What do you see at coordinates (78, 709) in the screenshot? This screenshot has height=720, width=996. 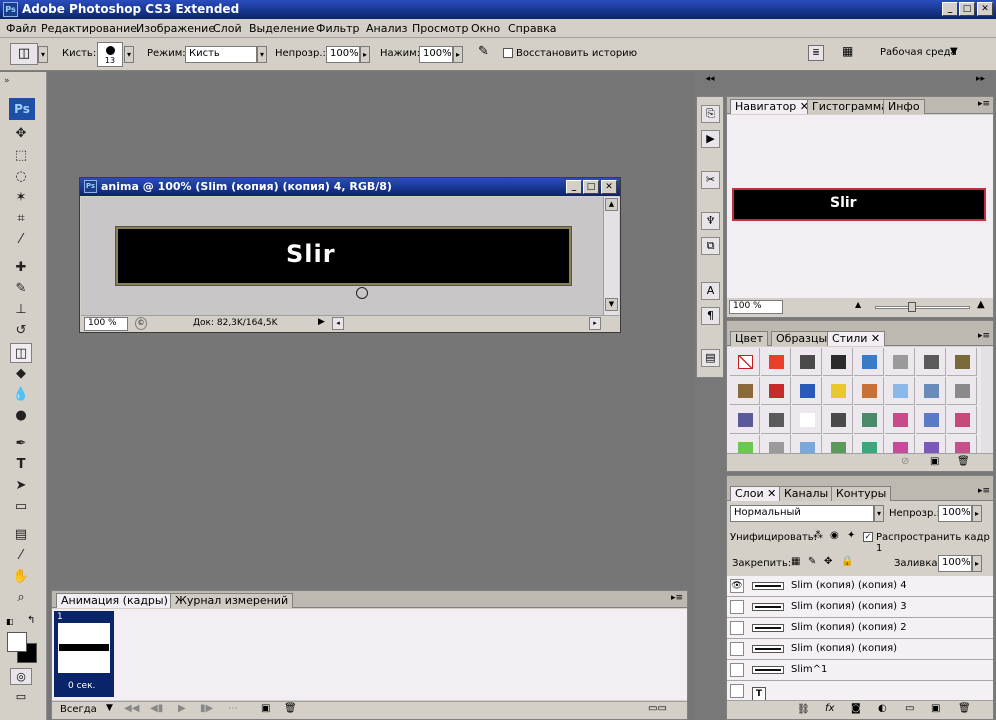 I see `loop-select: Всегда` at bounding box center [78, 709].